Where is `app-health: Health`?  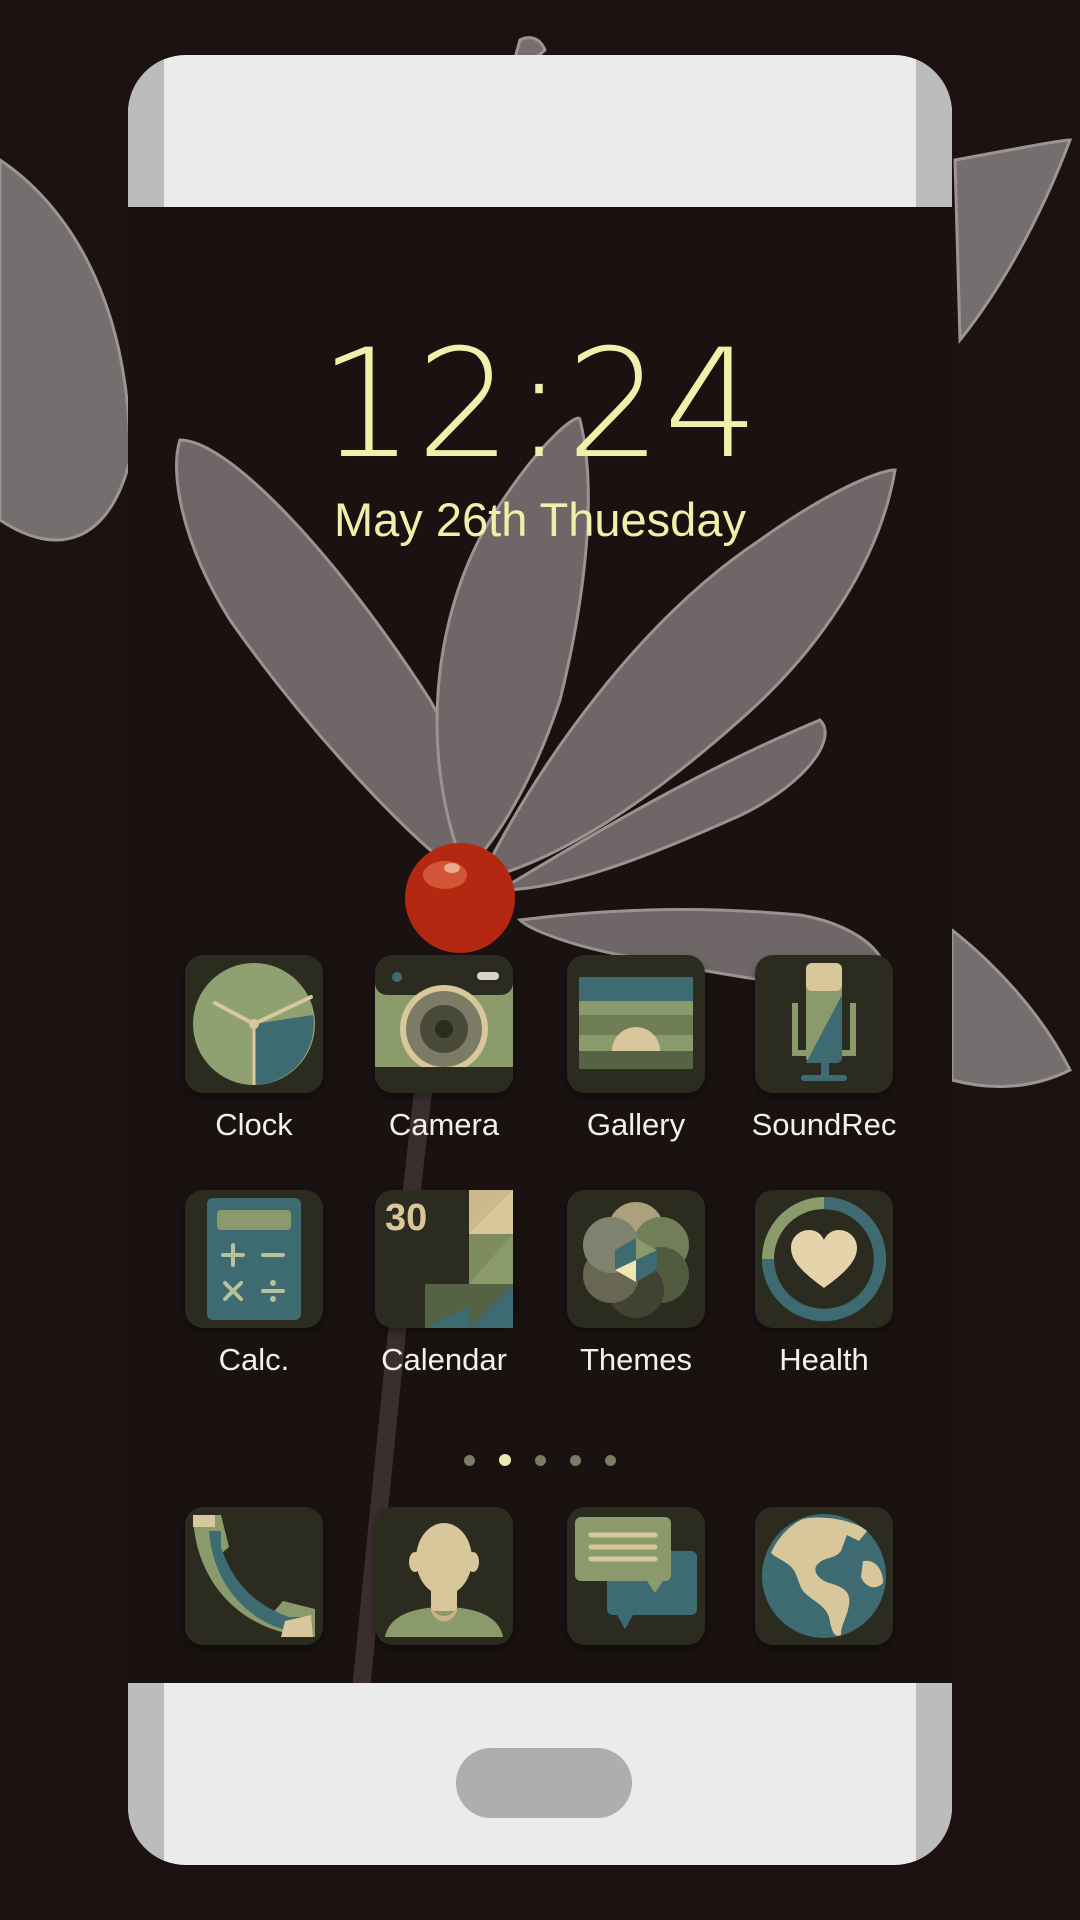
app-health: Health is located at coordinates (824, 1284).